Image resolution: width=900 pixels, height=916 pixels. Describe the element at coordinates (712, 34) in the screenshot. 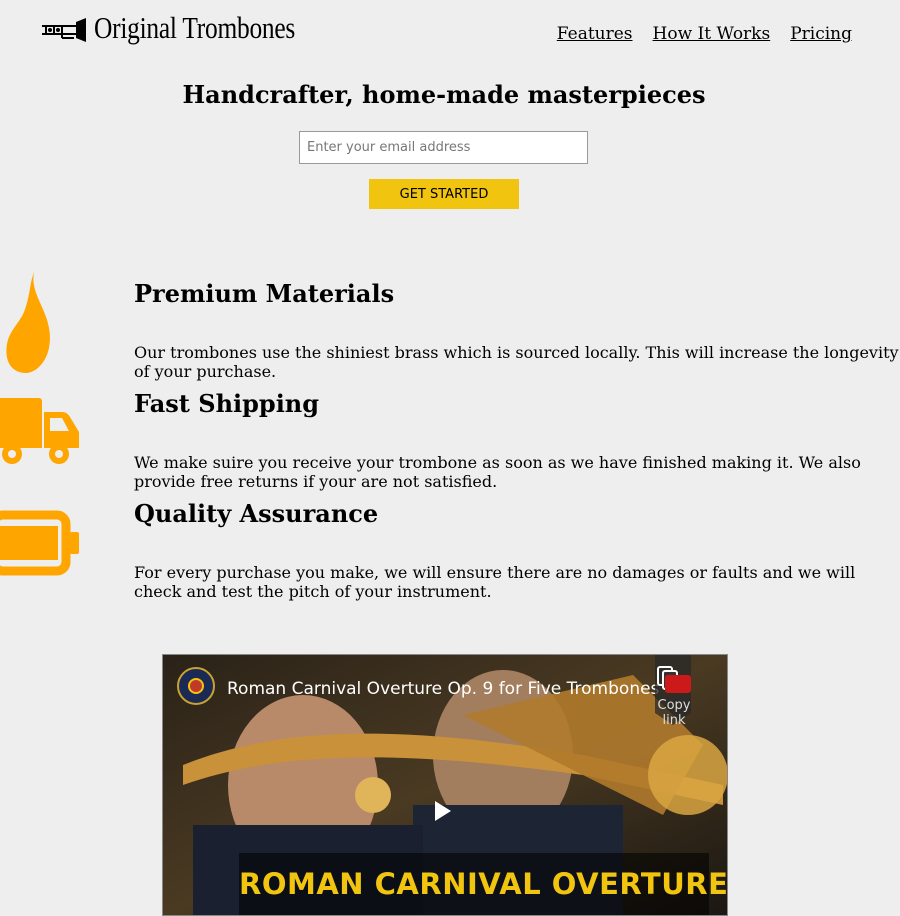

I see `nav-link-how-it-works: How It Works` at that location.